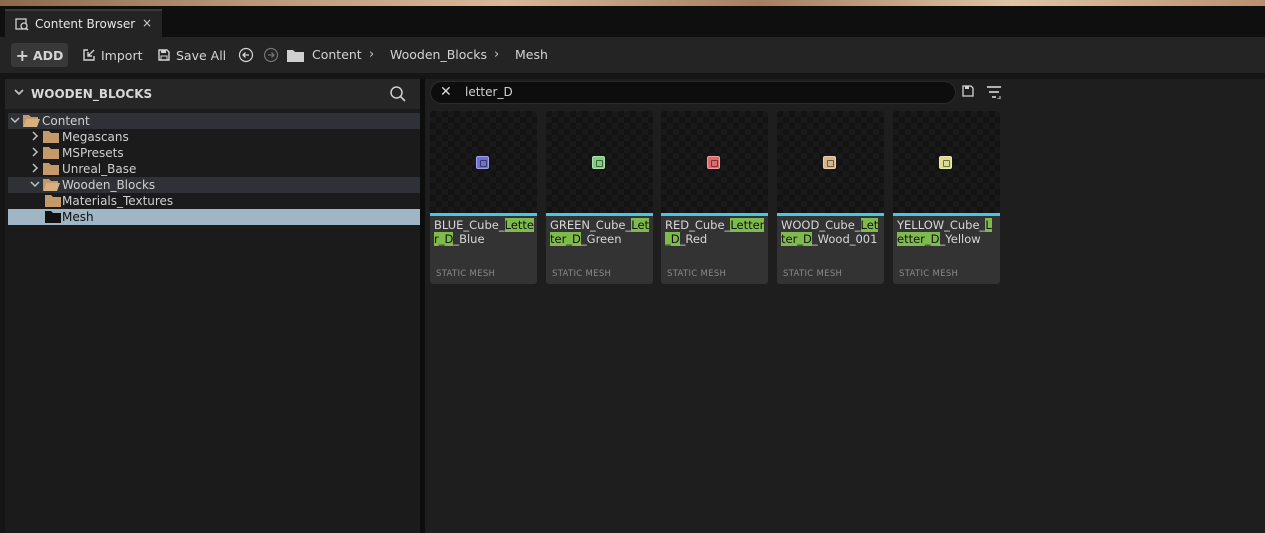 The height and width of the screenshot is (533, 1265). I want to click on tree-item-label: MSPresets, so click(93, 153).